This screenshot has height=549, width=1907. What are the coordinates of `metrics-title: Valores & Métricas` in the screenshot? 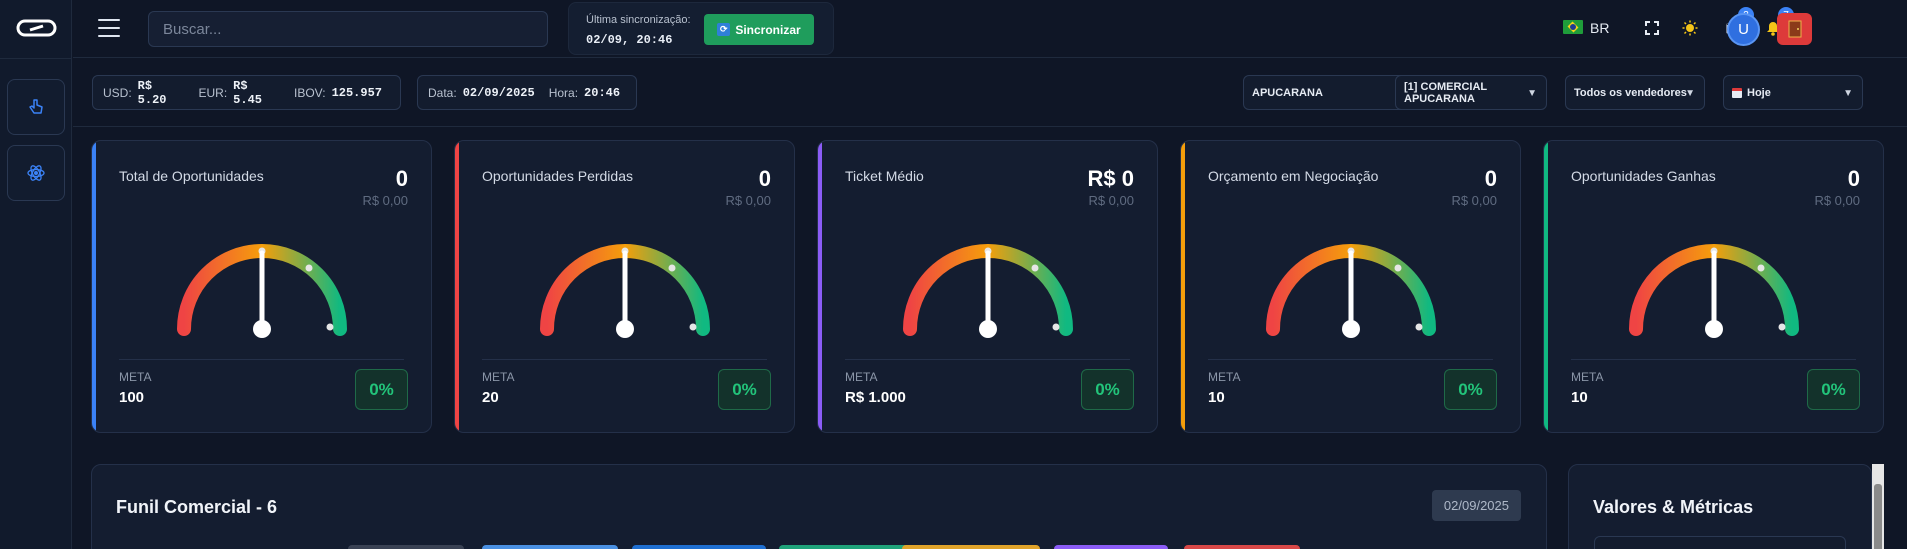 It's located at (1673, 507).